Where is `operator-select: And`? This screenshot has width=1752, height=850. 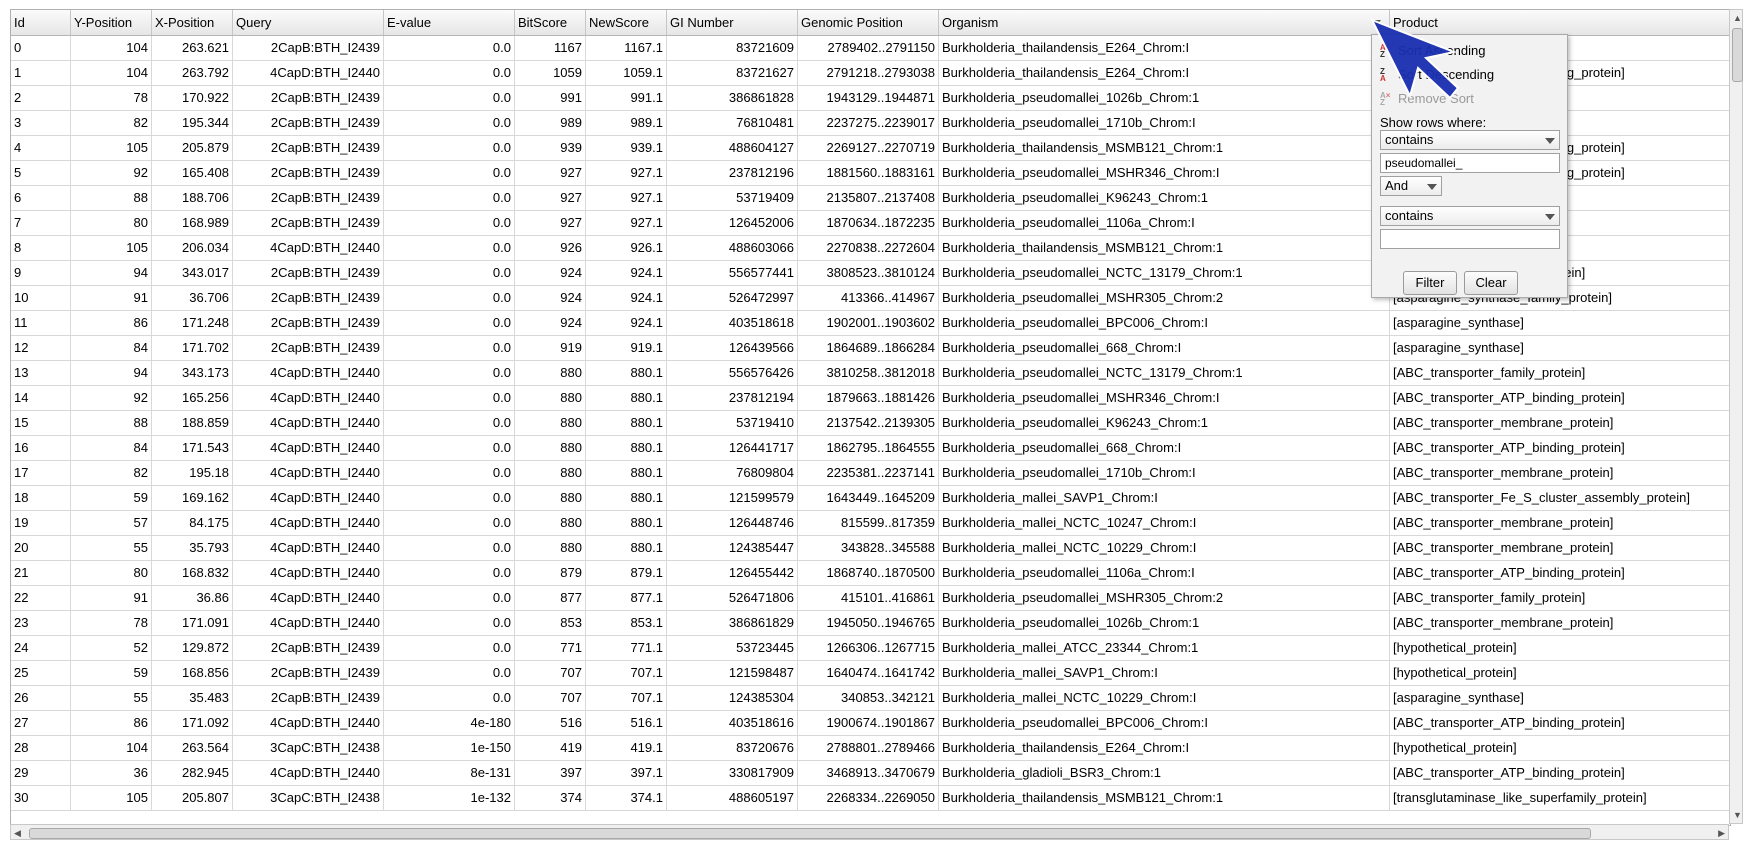 operator-select: And is located at coordinates (1411, 186).